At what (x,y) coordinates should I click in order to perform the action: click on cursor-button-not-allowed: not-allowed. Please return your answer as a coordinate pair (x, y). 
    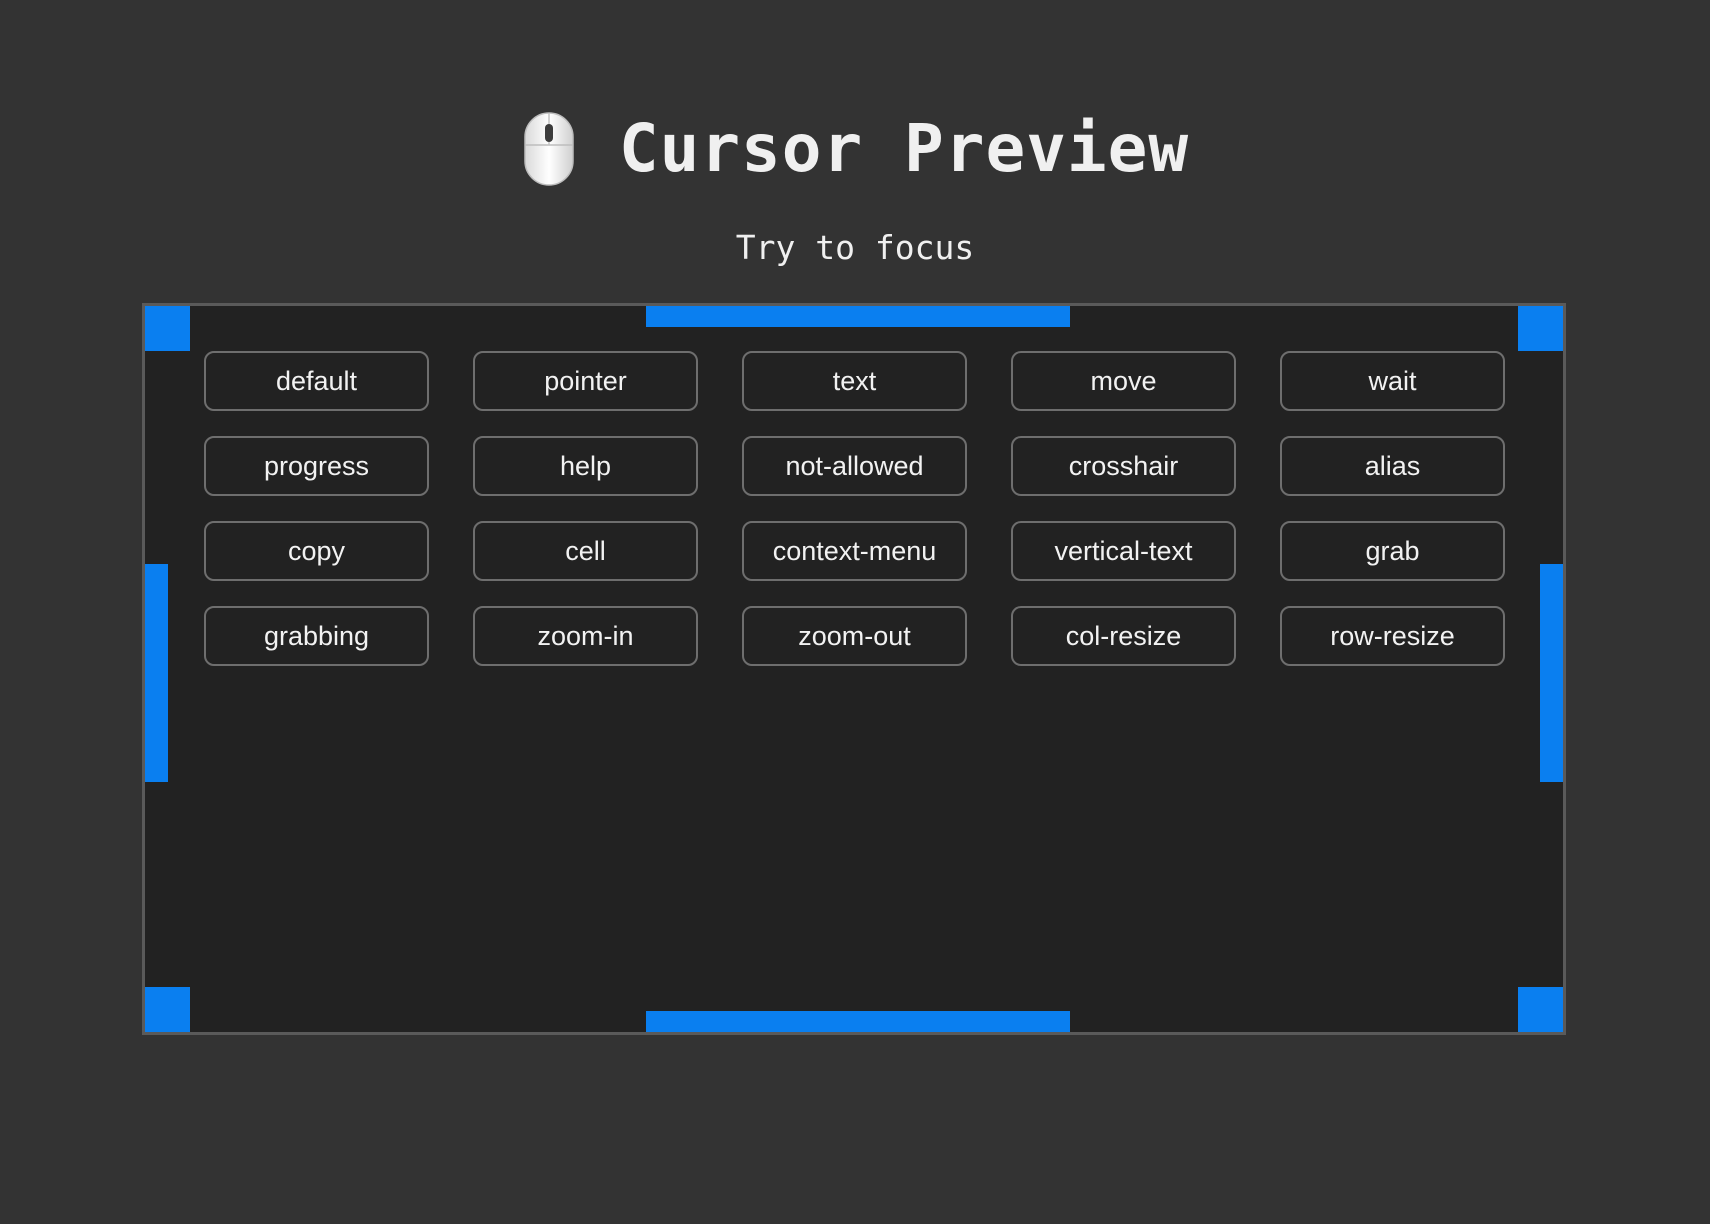
    Looking at the image, I should click on (854, 466).